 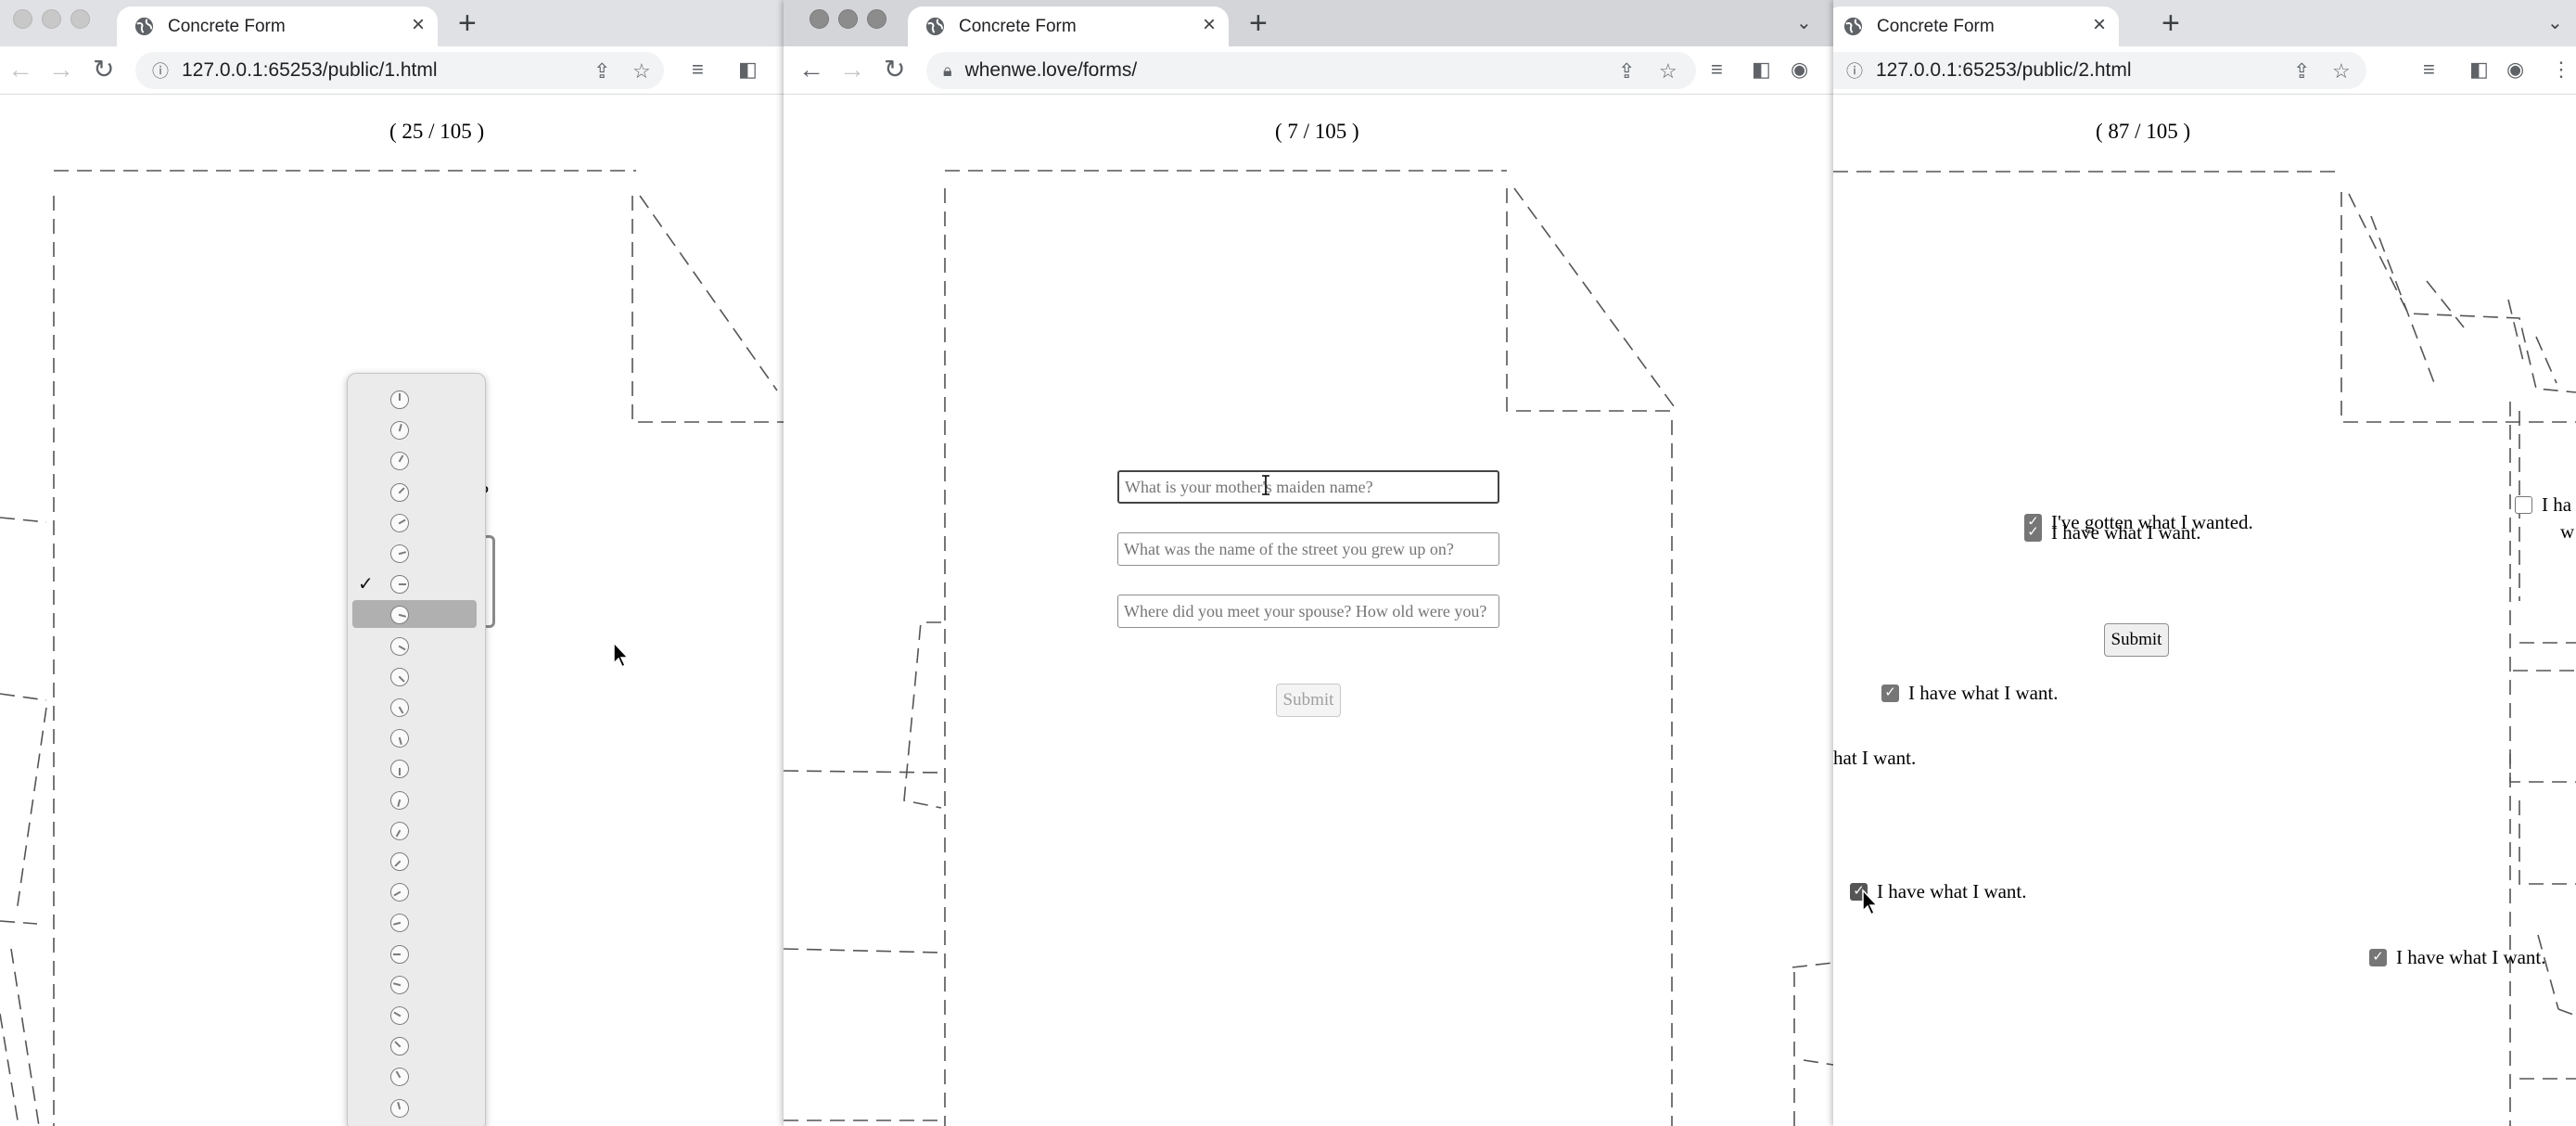 I want to click on tab-strip: Concrete Form × + ⌄, so click(x=1309, y=23).